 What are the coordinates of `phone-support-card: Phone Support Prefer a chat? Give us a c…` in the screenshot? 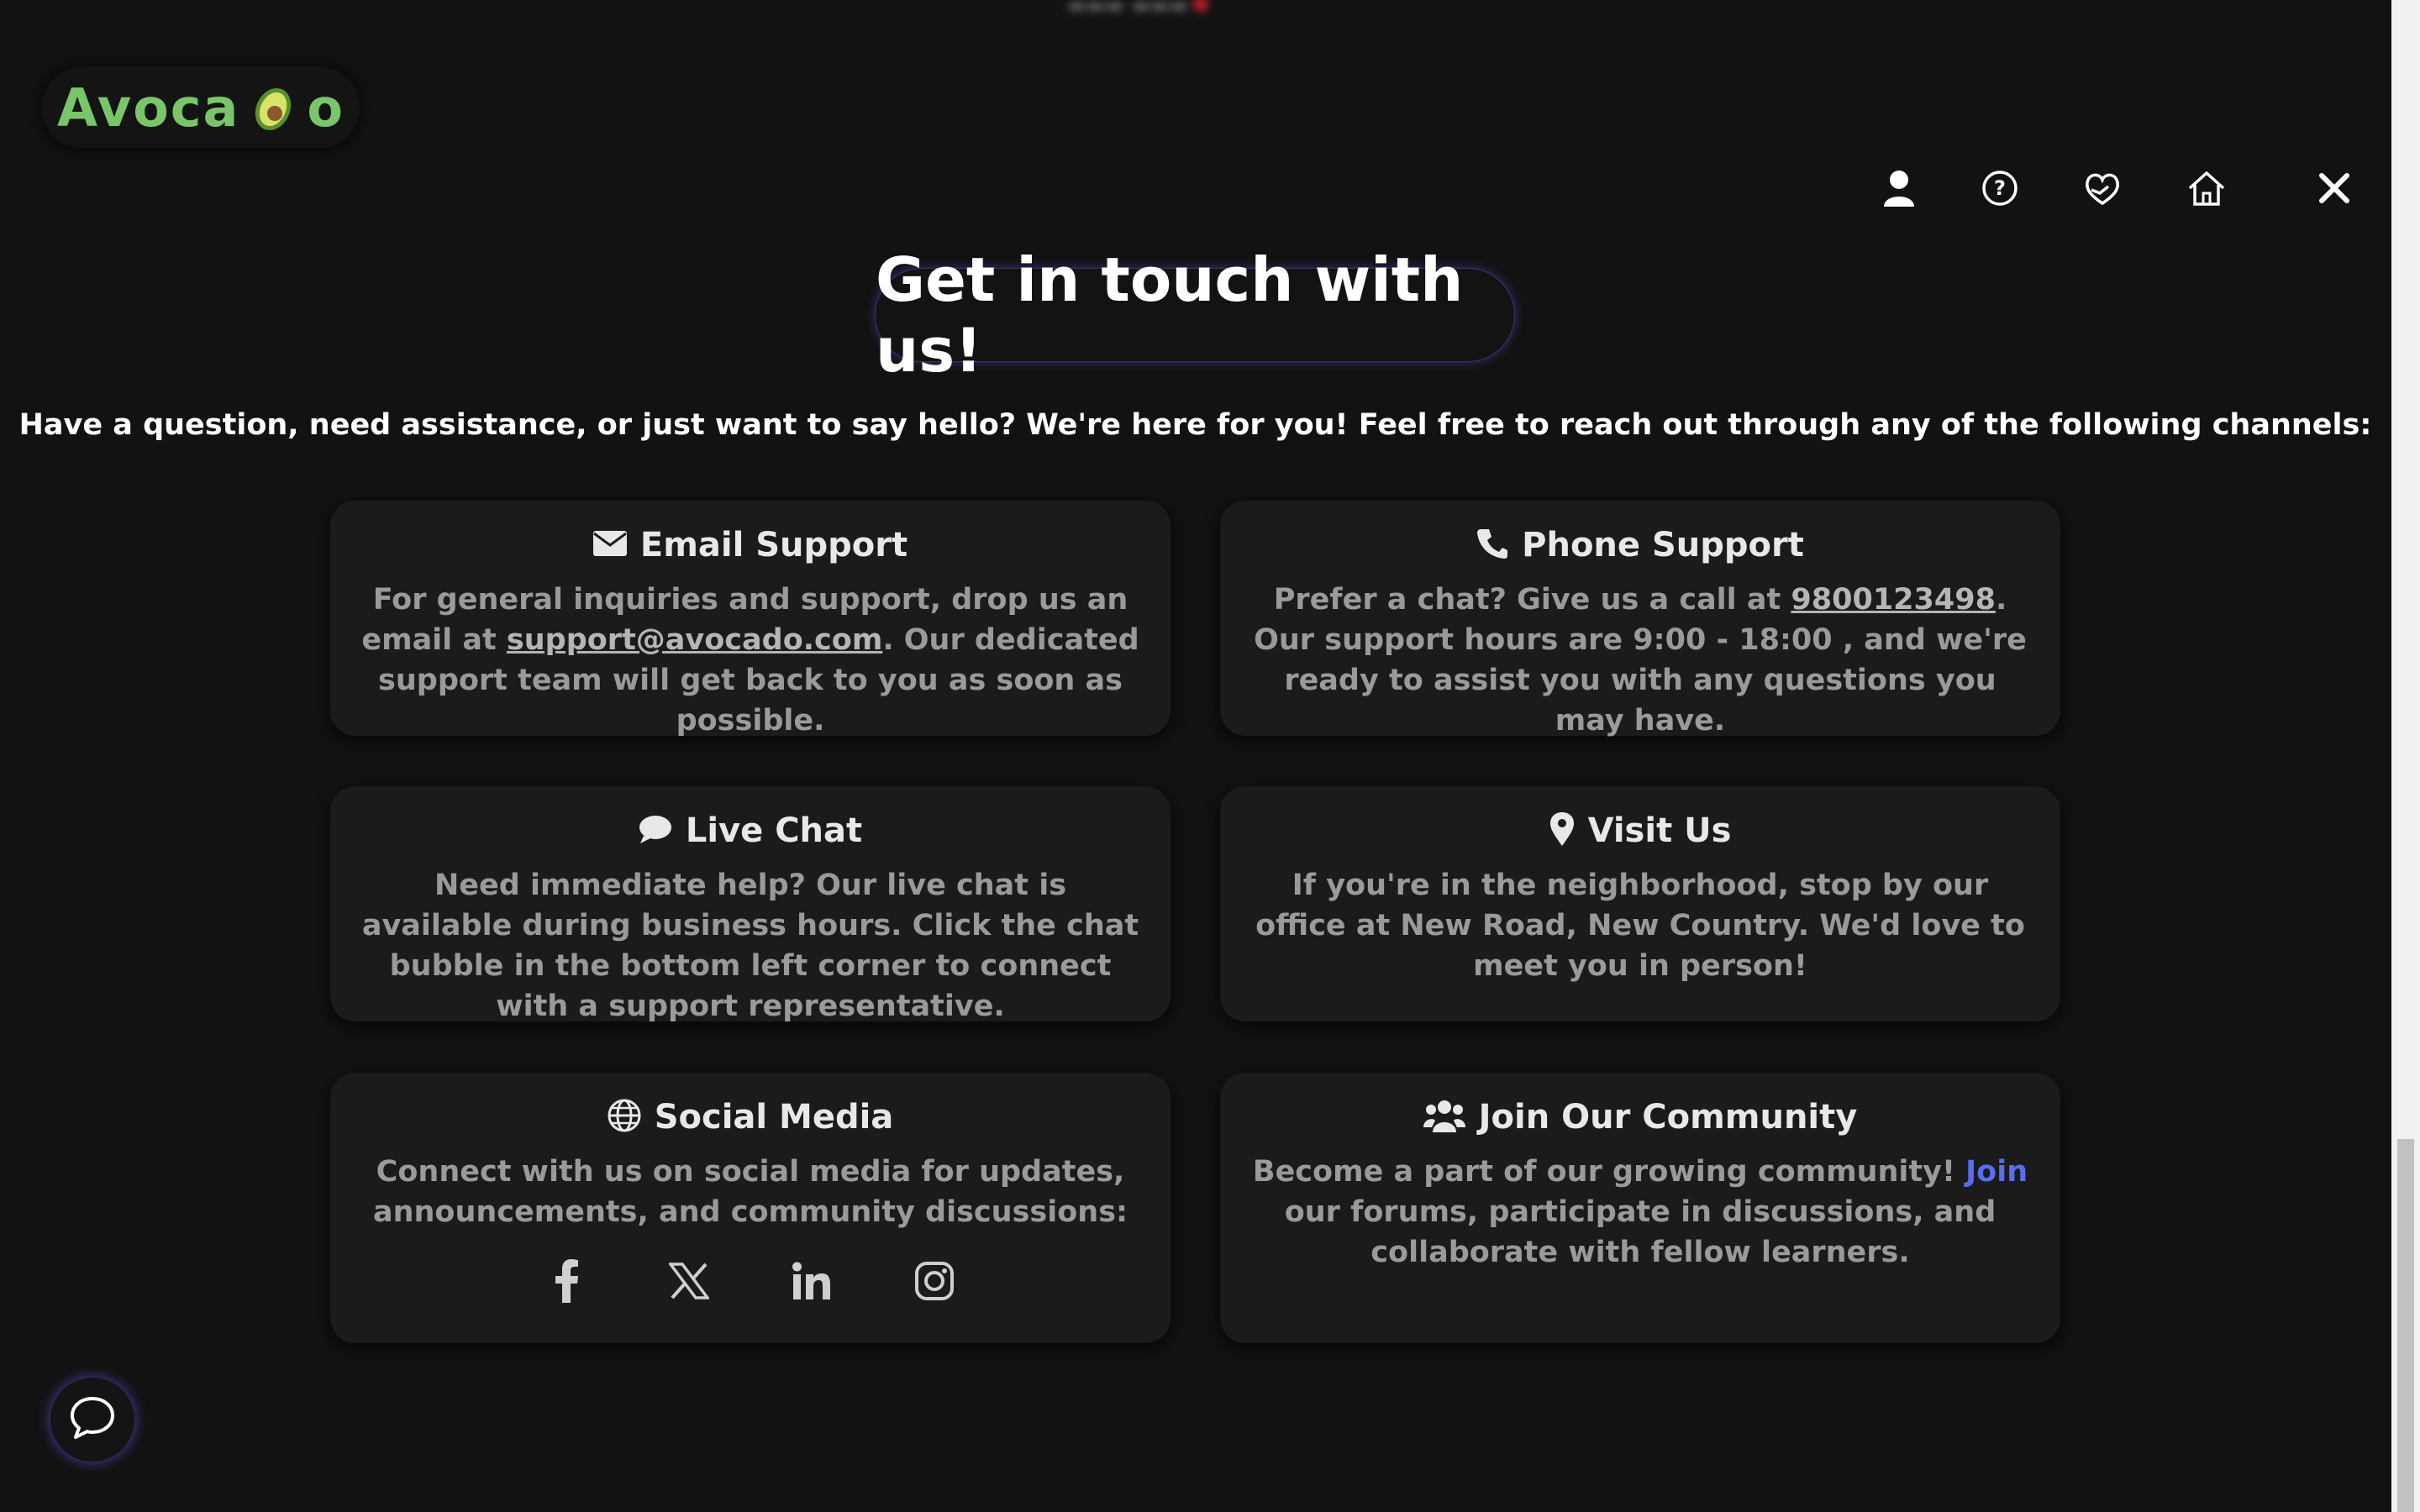 It's located at (1640, 619).